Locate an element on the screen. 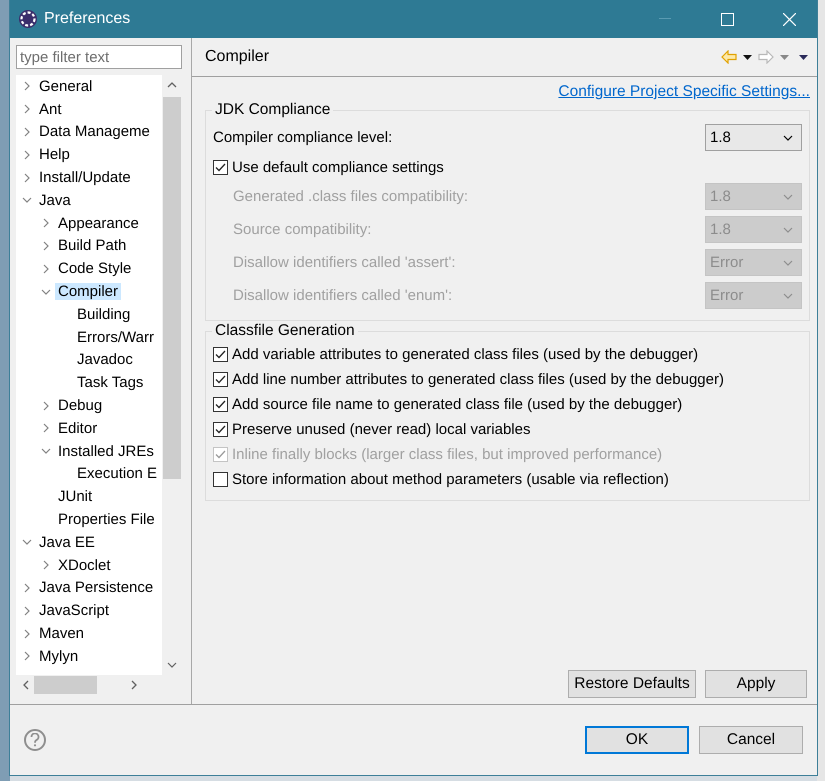  checkbox-label: Preserve unused (never read) local variables is located at coordinates (381, 429).